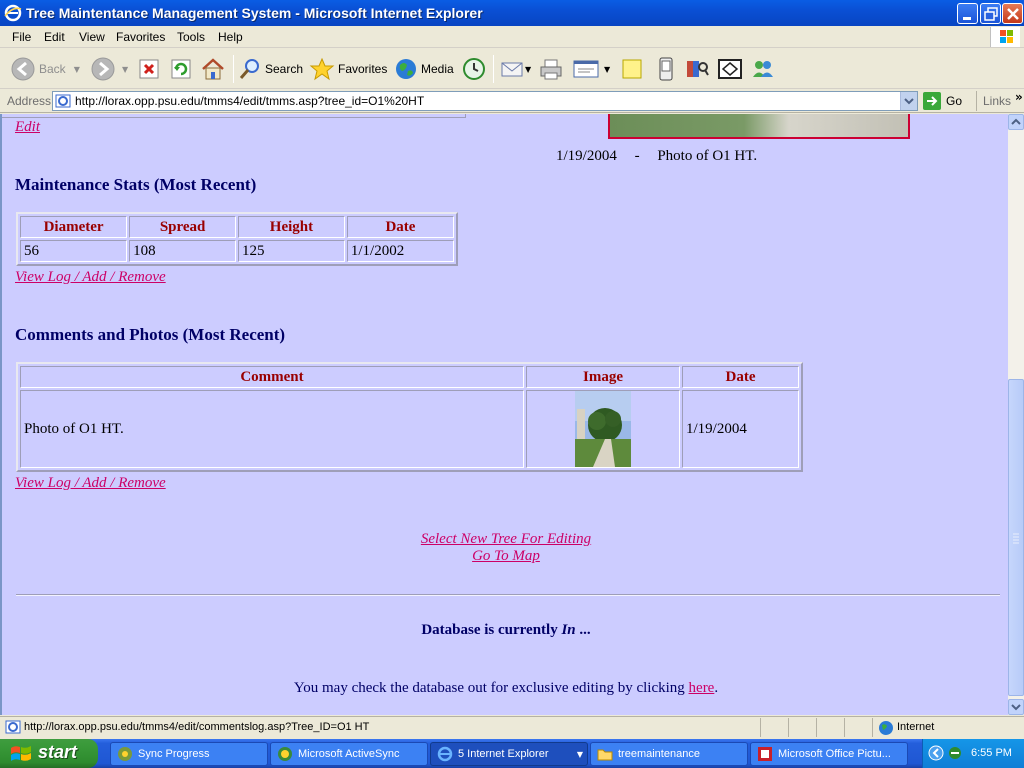 The image size is (1024, 768). Describe the element at coordinates (697, 69) in the screenshot. I see `research-button` at that location.